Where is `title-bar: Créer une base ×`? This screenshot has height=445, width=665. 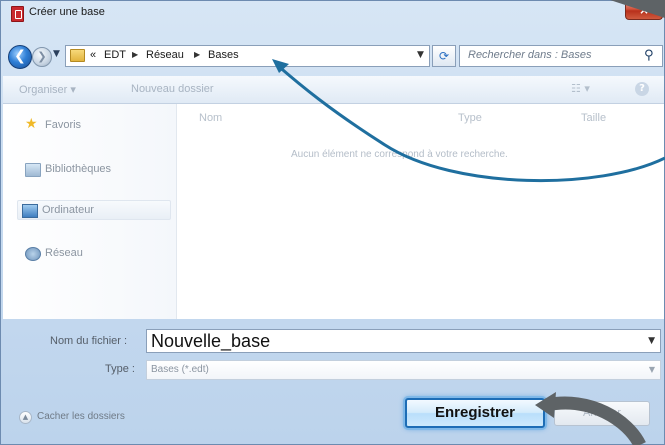
title-bar: Créer une base × is located at coordinates (333, 18).